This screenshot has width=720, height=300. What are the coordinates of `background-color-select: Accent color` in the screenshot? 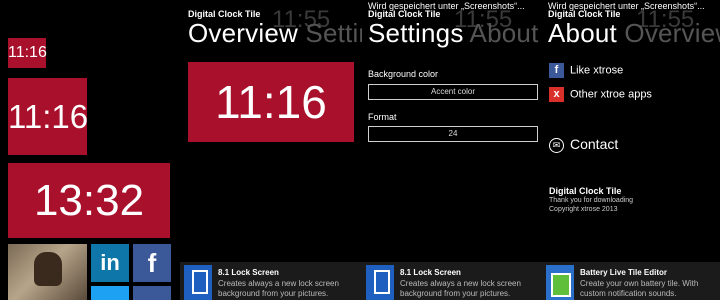 It's located at (453, 92).